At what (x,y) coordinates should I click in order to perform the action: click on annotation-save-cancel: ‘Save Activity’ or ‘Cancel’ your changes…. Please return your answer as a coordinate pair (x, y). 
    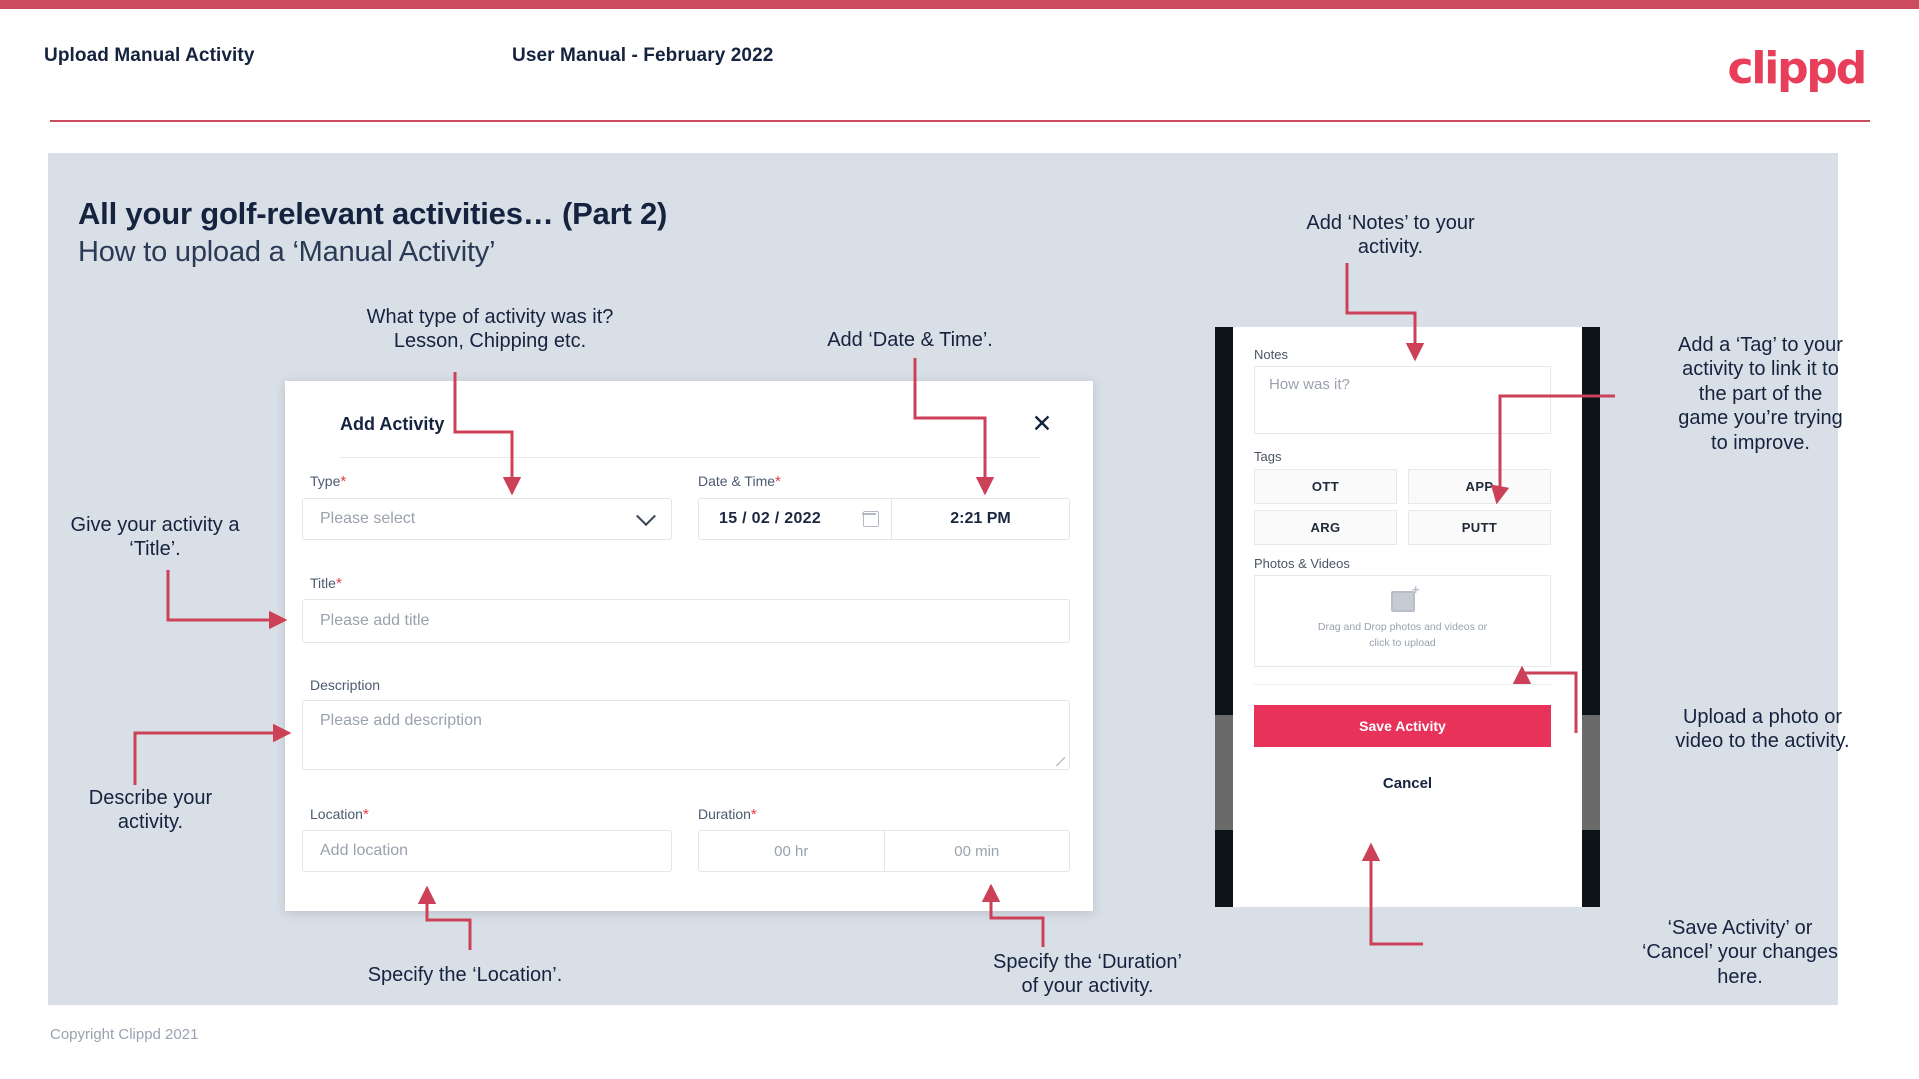
    Looking at the image, I should click on (1740, 952).